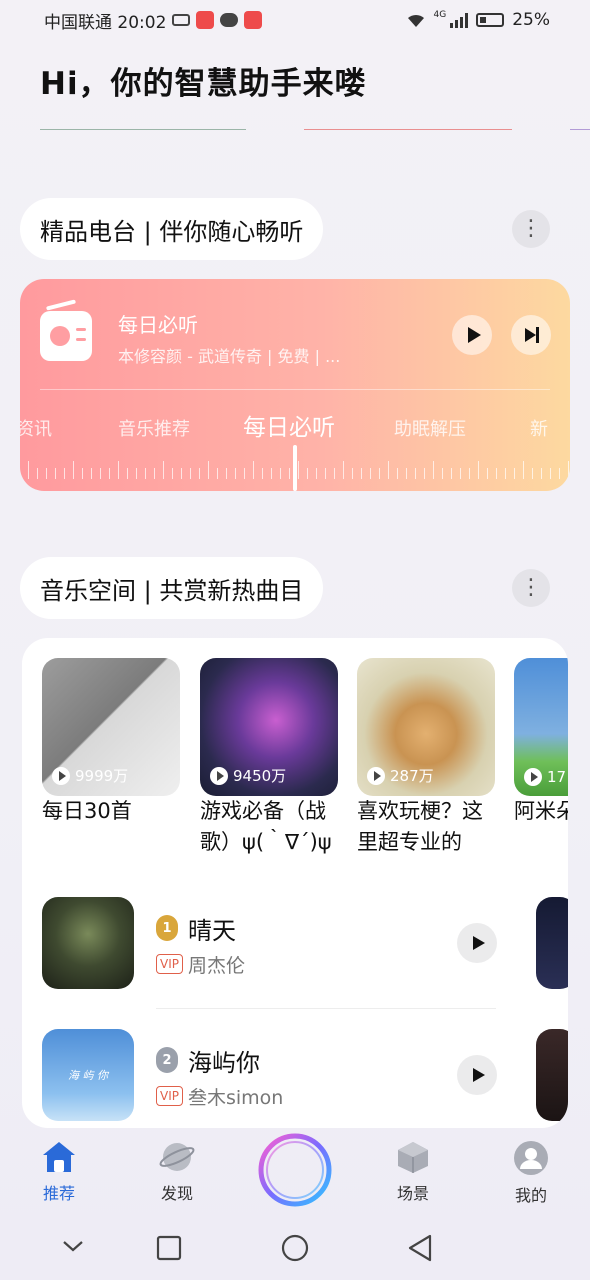  I want to click on radio-tab-news: 资讯, so click(36, 428).